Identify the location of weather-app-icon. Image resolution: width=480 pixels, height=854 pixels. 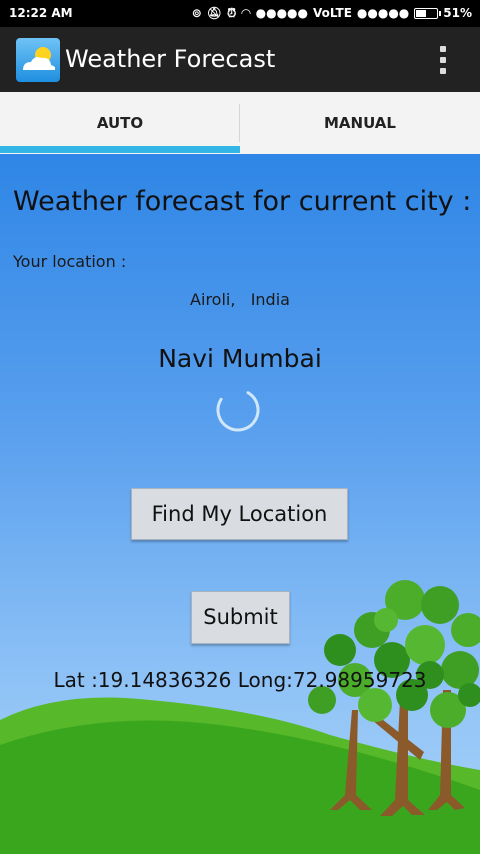
(38, 60).